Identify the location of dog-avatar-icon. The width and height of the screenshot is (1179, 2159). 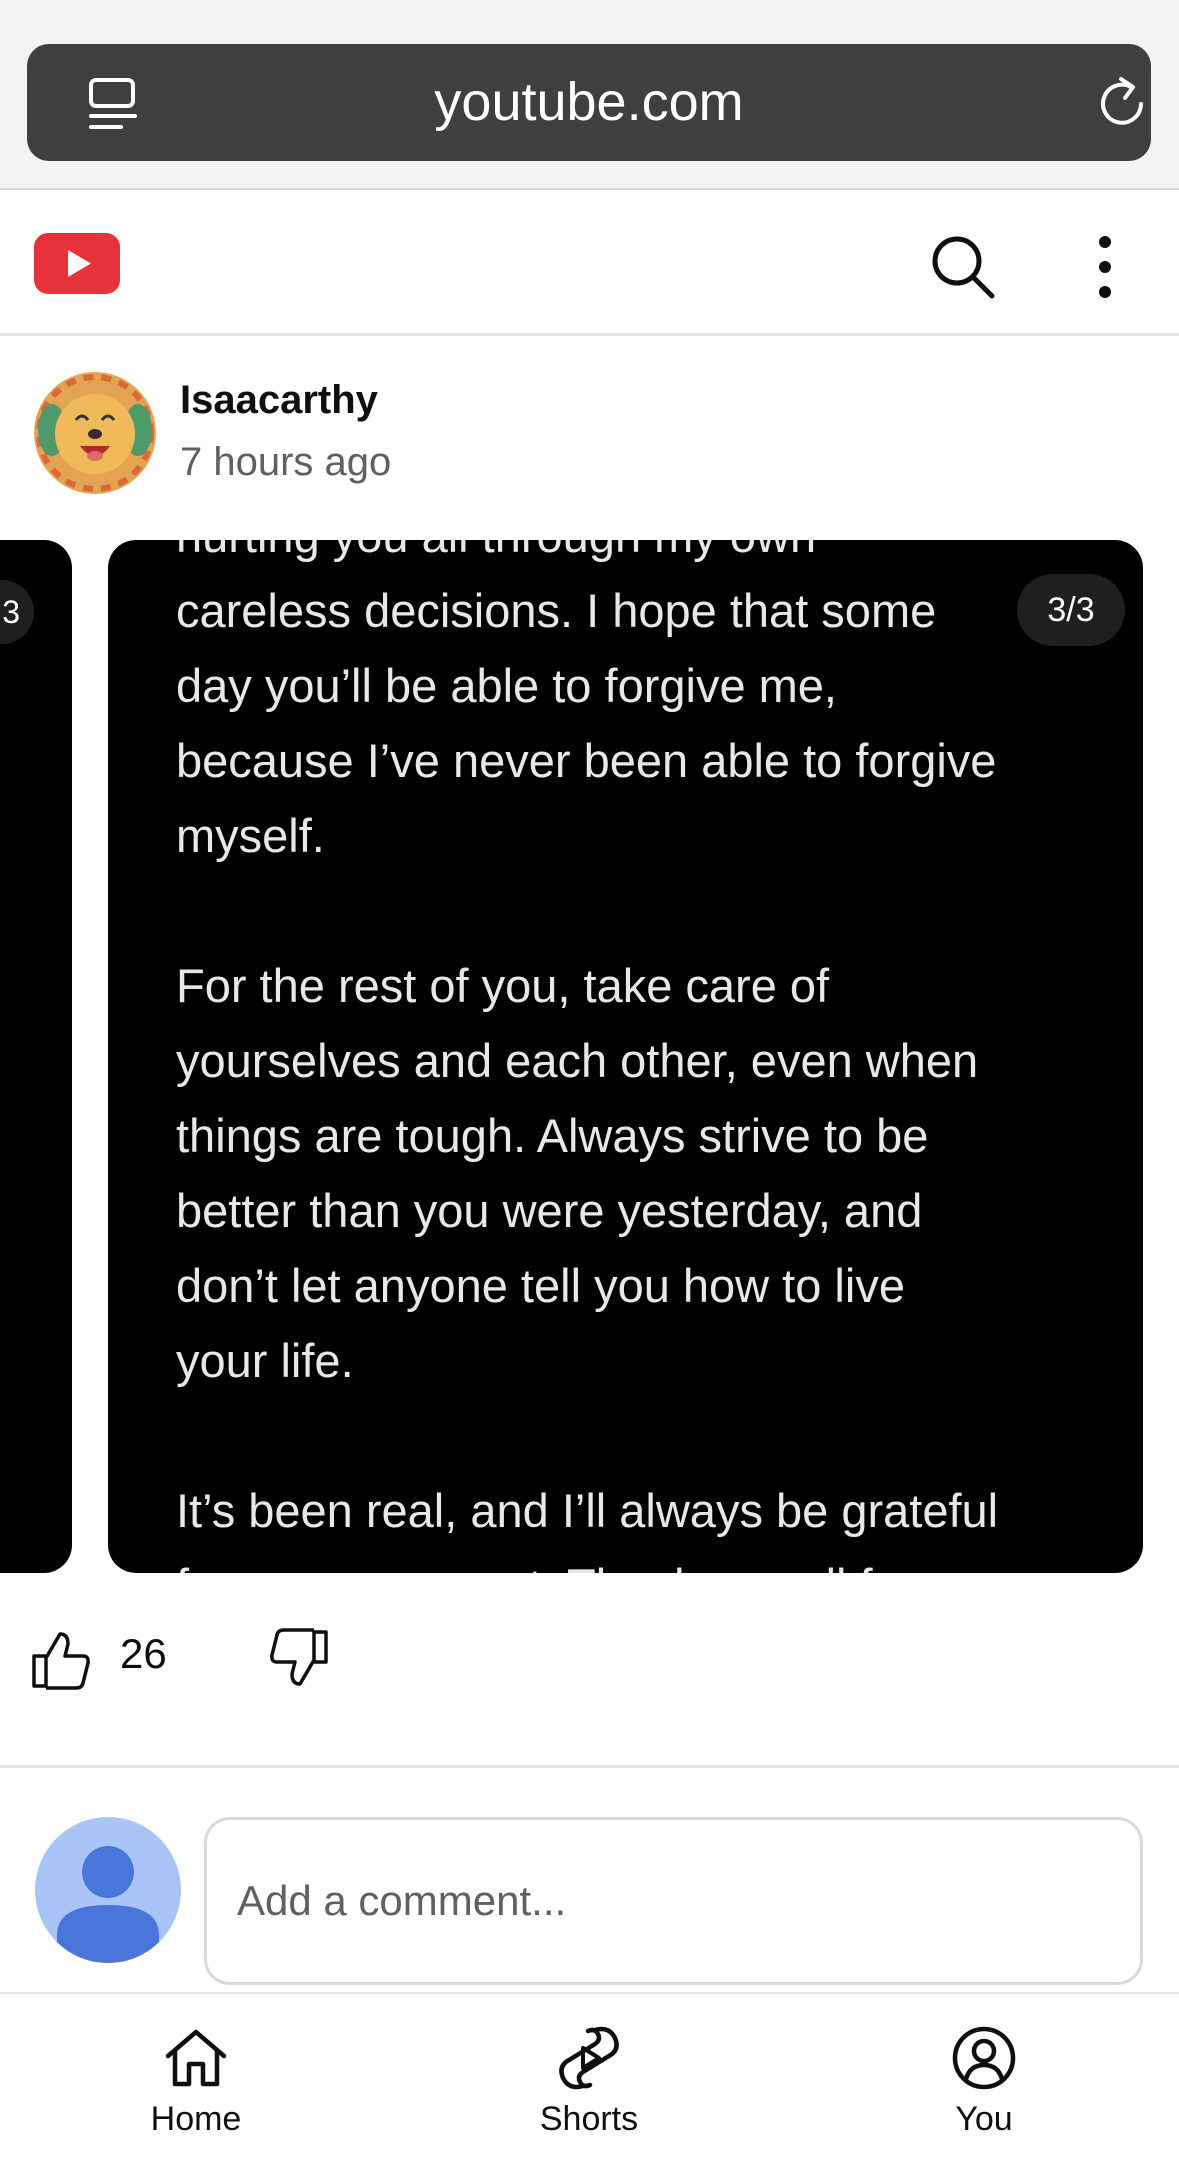
(95, 433).